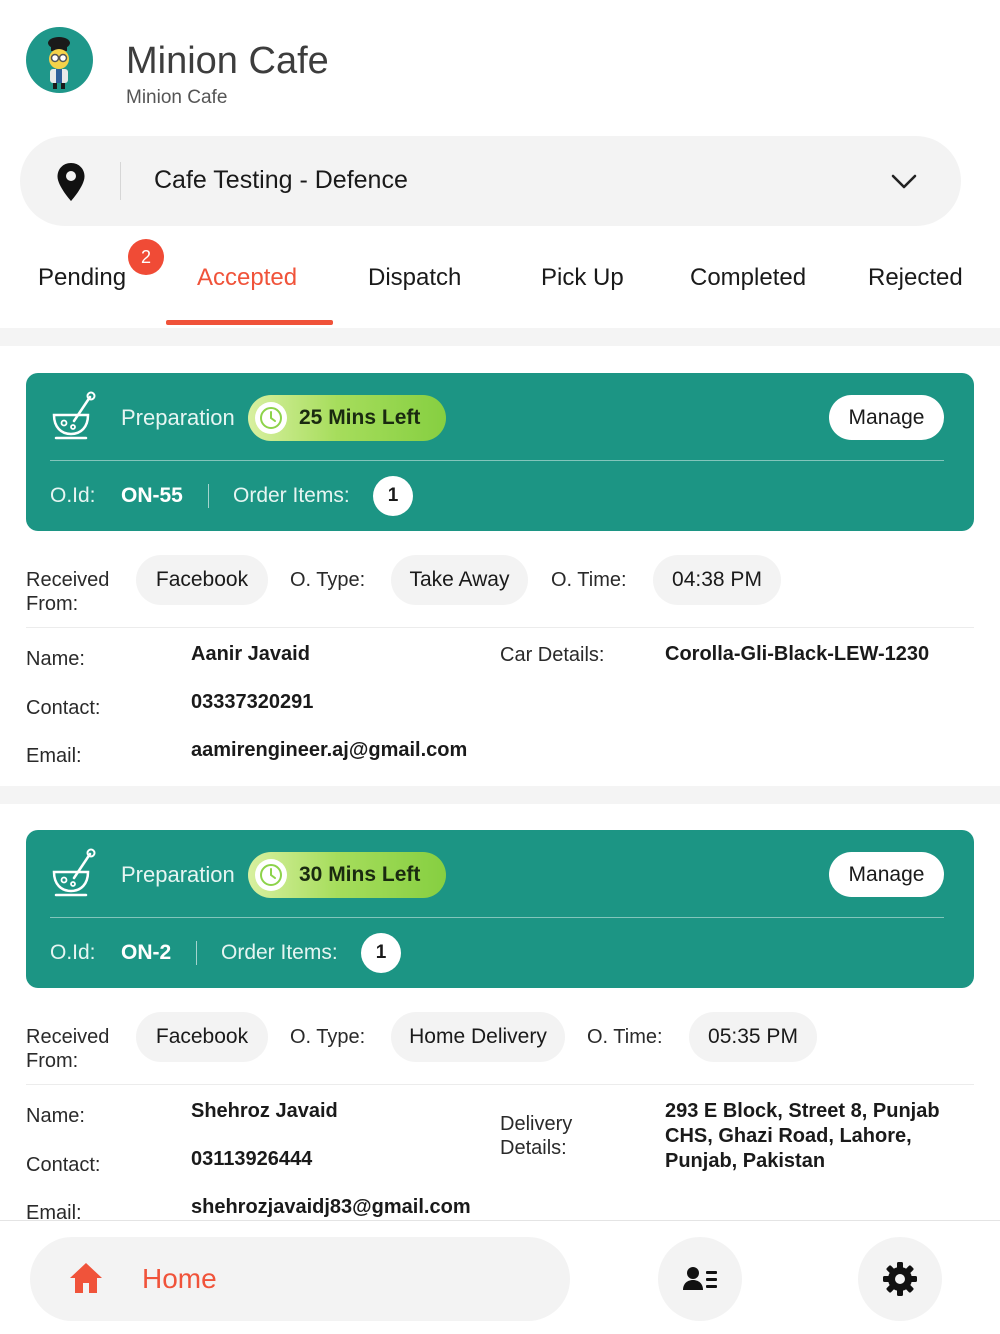  Describe the element at coordinates (300, 1279) in the screenshot. I see `nav-home-button: Home` at that location.